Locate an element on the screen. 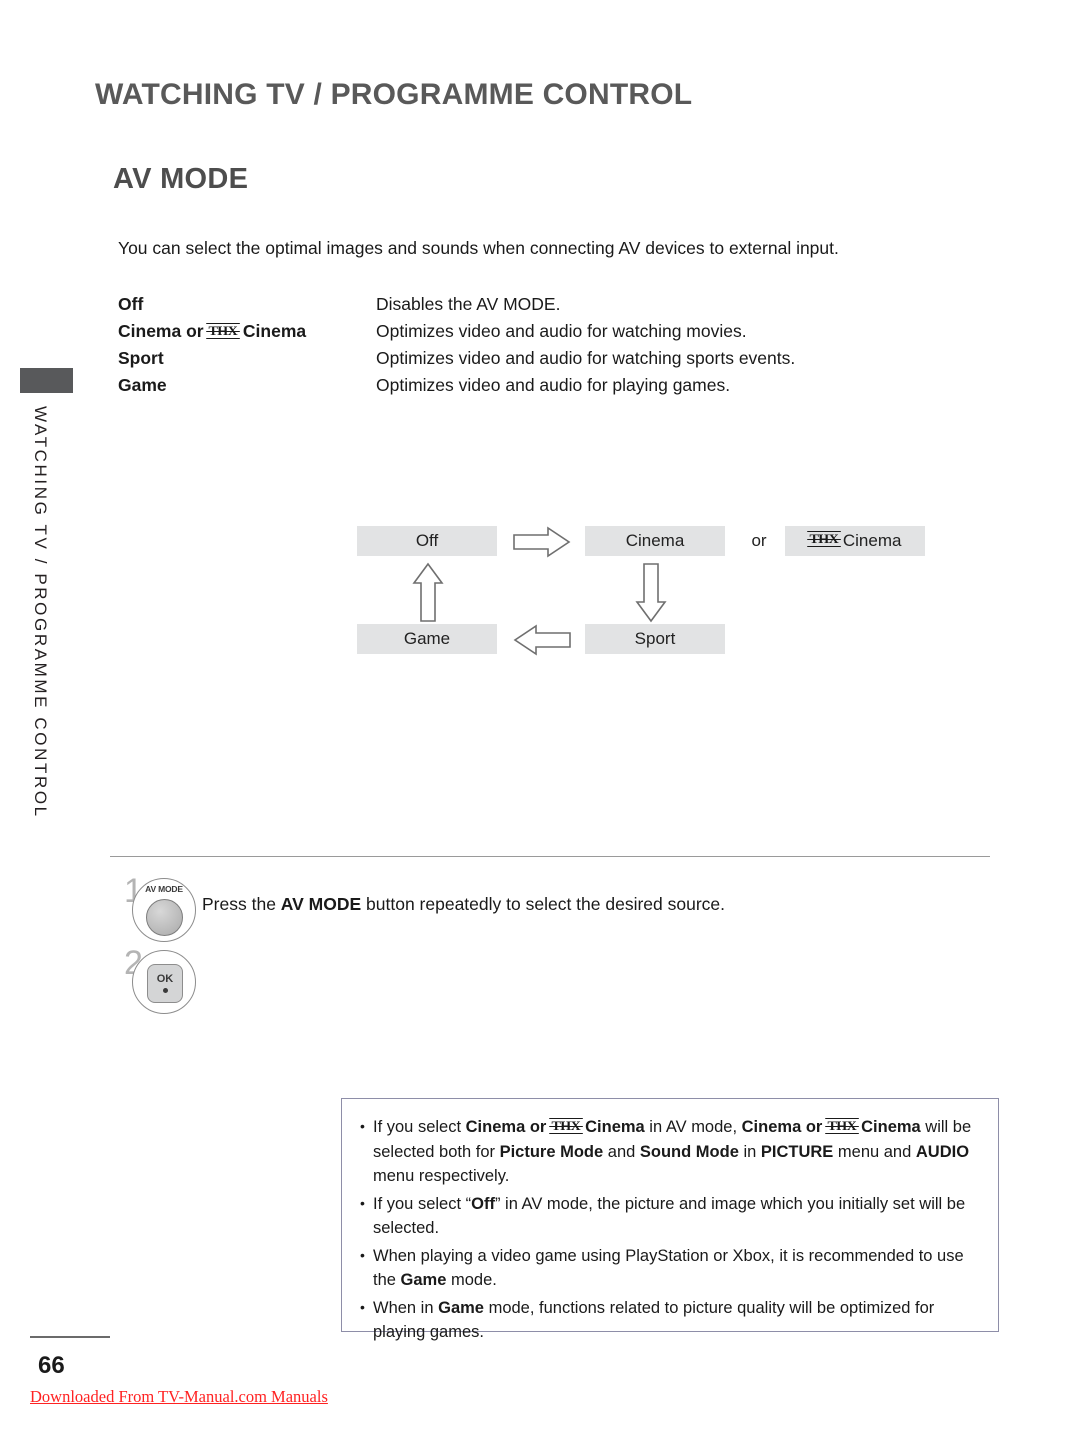 This screenshot has height=1440, width=1080. flow-box-sport-label: Sport is located at coordinates (655, 638).